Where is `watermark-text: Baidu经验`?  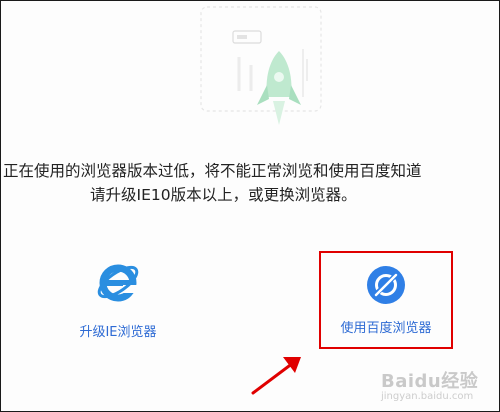
watermark-text: Baidu经验 is located at coordinates (430, 381).